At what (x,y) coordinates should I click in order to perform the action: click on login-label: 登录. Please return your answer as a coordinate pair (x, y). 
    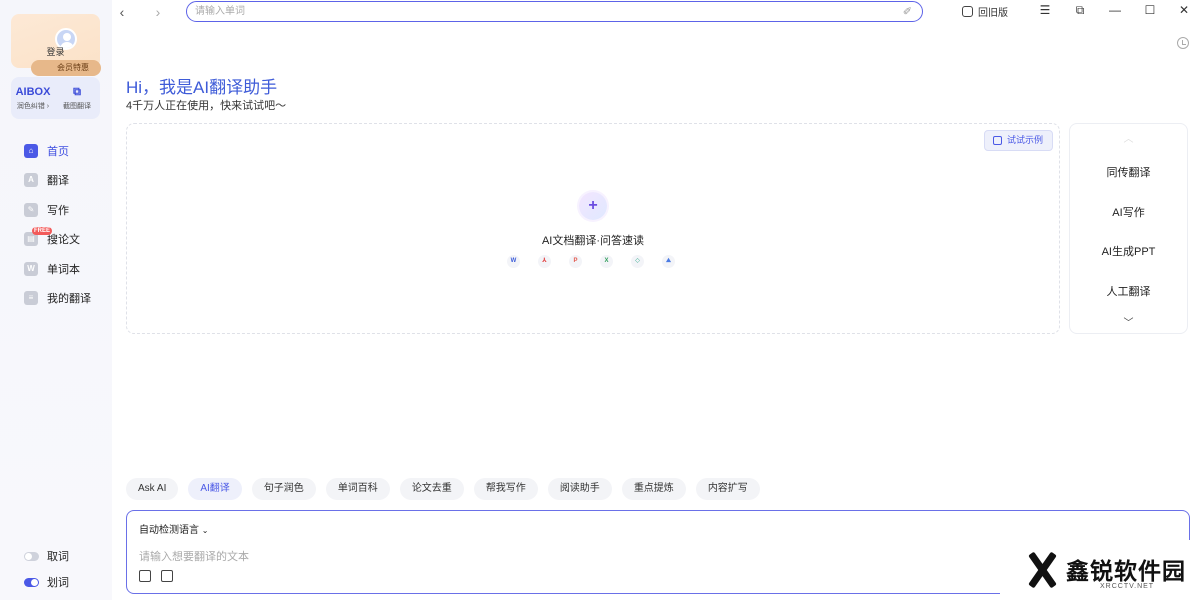
    Looking at the image, I should click on (55, 51).